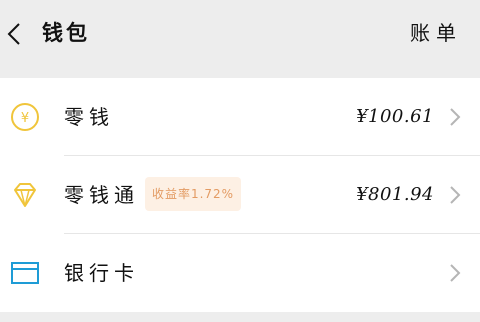  I want to click on yuan-coin-icon: ¥, so click(25, 117).